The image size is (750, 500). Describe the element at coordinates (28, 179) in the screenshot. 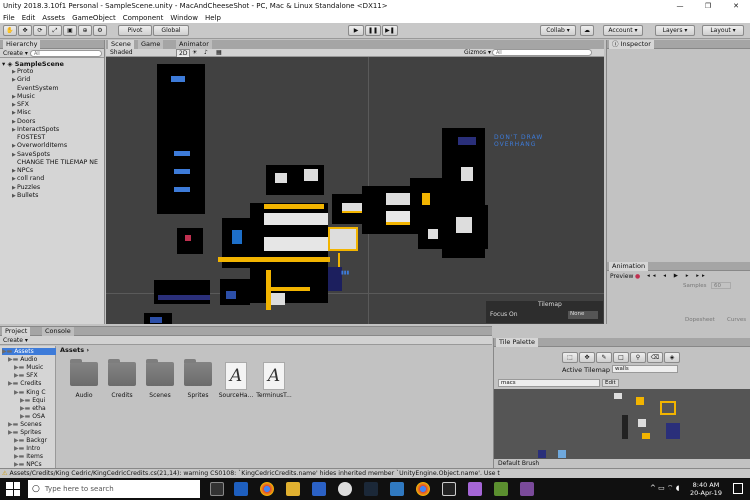

I see `hierarchy-item: ▶coll rand` at that location.